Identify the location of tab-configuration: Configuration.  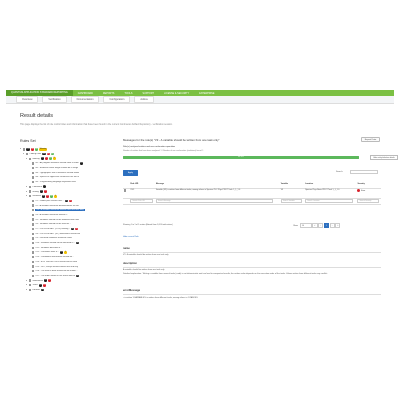
(117, 99).